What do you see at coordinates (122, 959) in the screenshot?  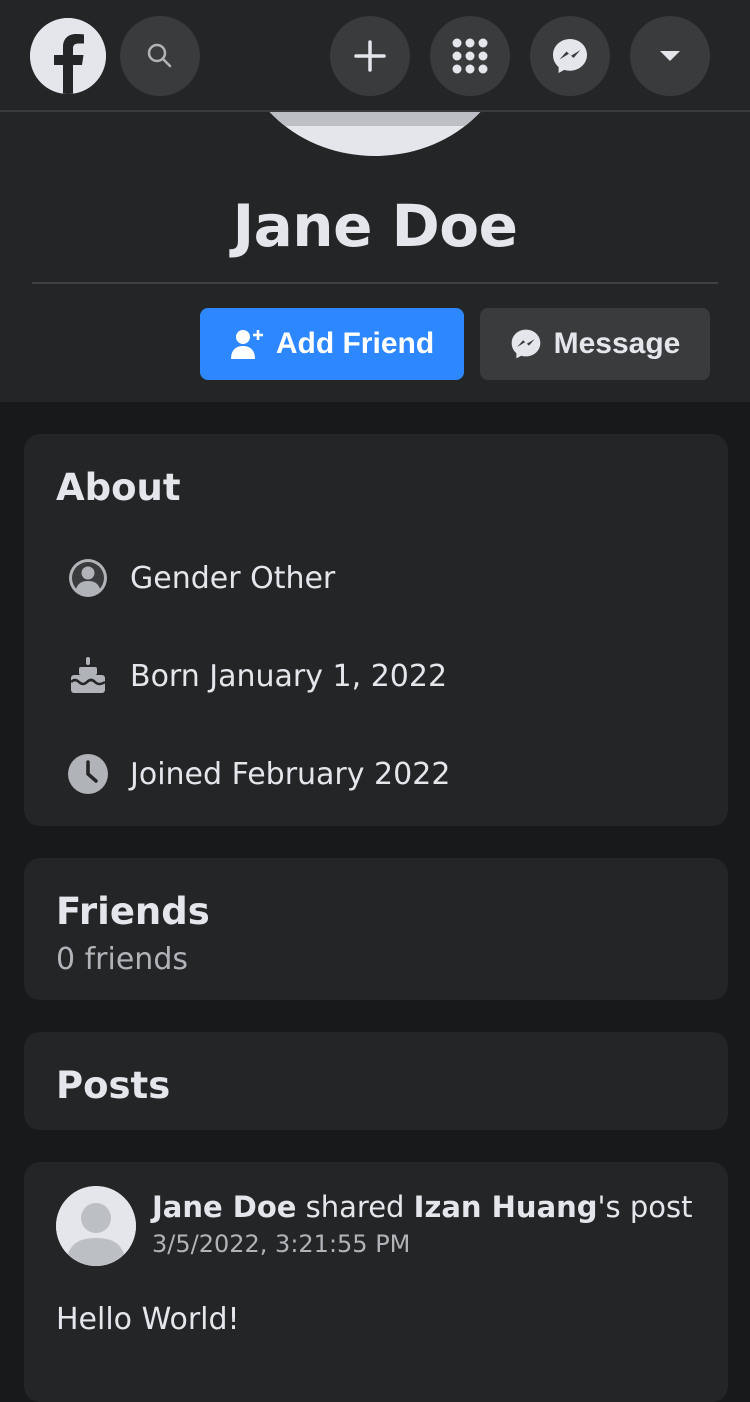 I see `friends-count: 0 friends` at bounding box center [122, 959].